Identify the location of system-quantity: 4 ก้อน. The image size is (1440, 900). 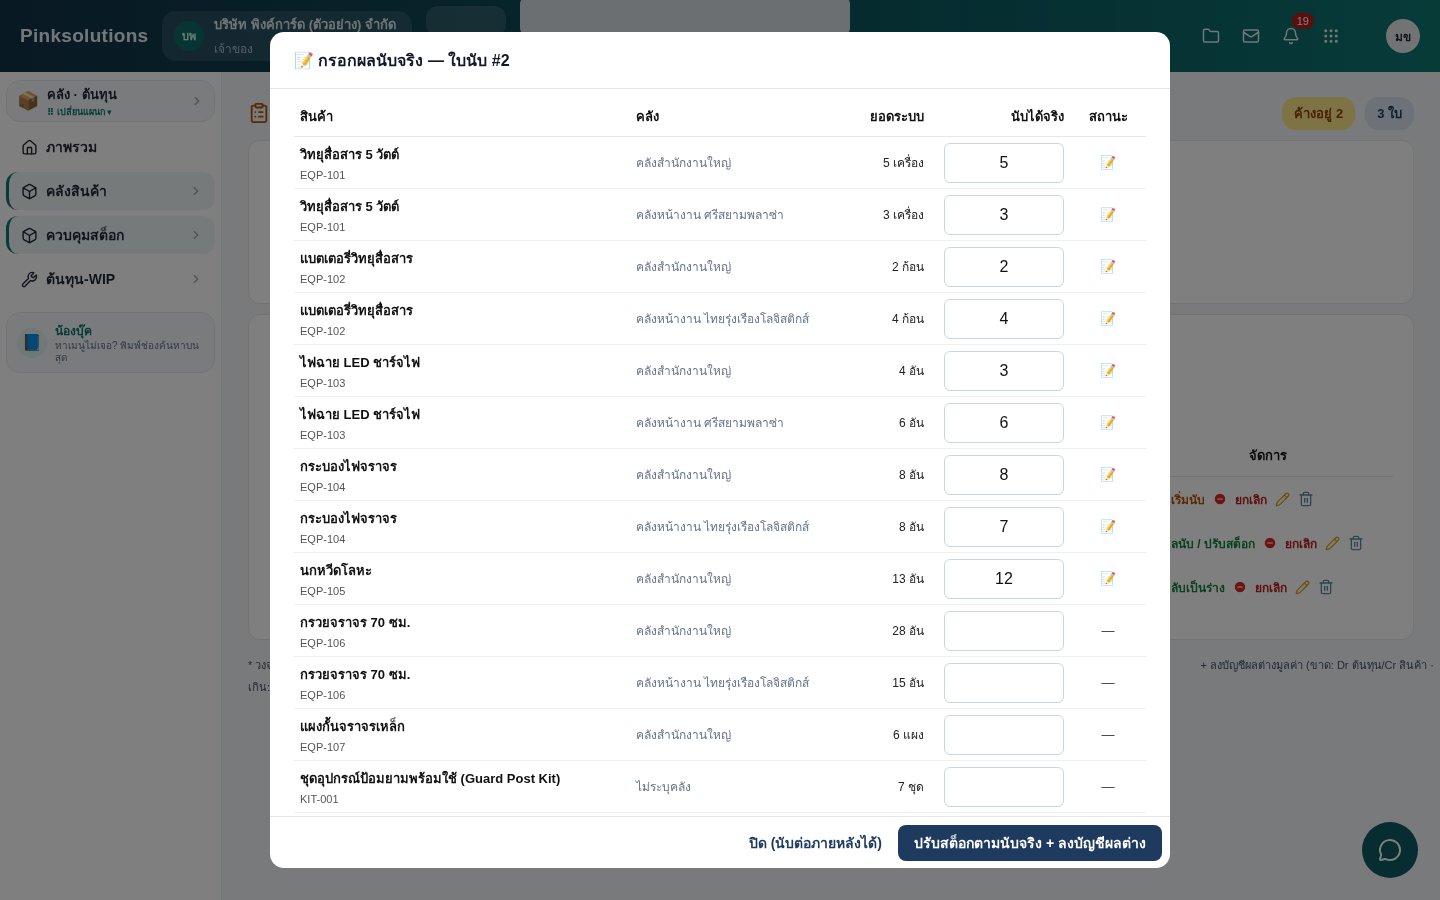
(908, 319).